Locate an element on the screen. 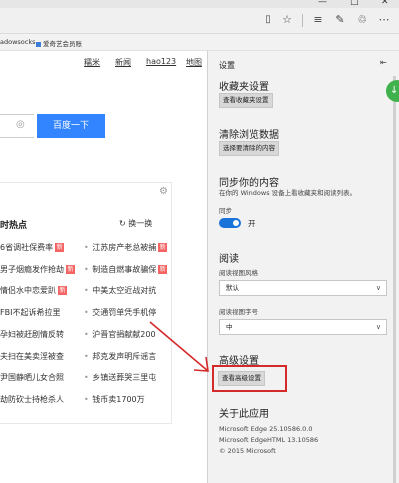  toolbar-separator is located at coordinates (302, 20).